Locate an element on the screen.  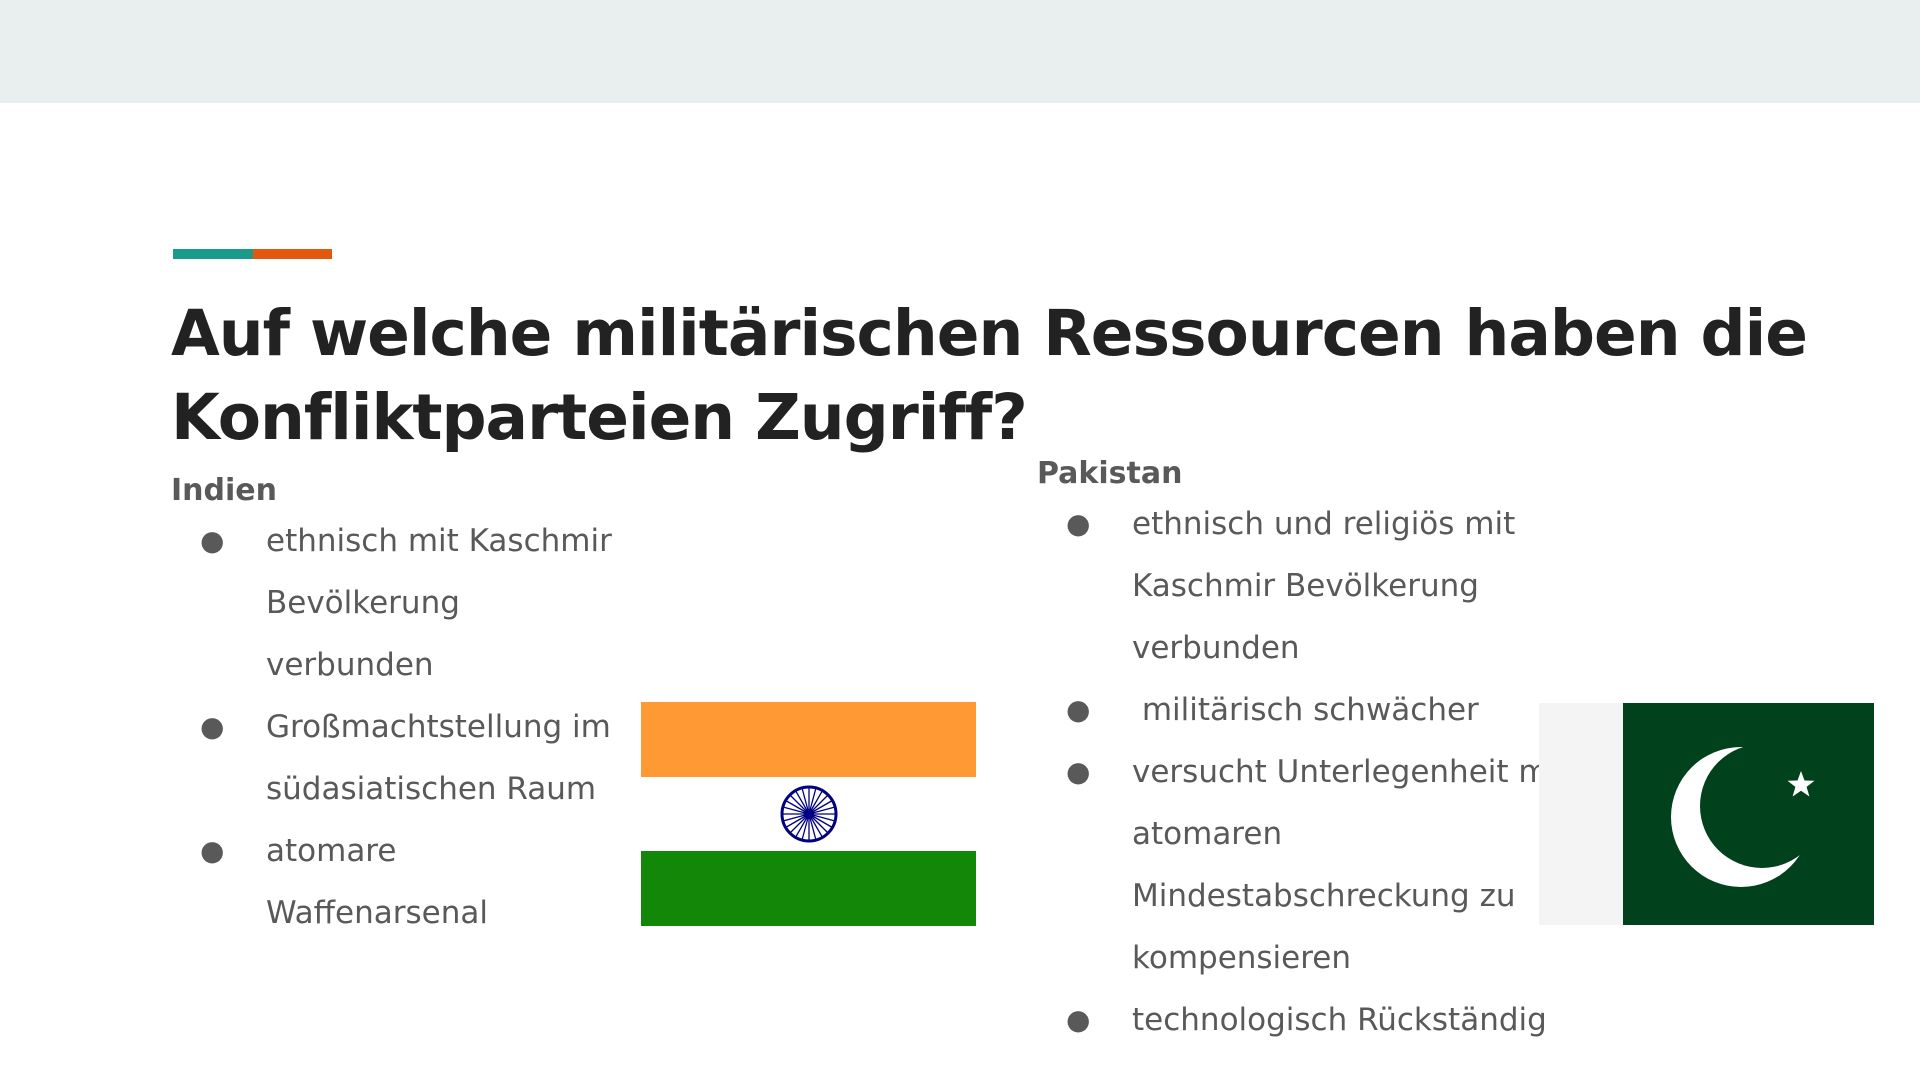
pakistan-bullet-item: ● militärisch schwächer is located at coordinates (1297, 710).